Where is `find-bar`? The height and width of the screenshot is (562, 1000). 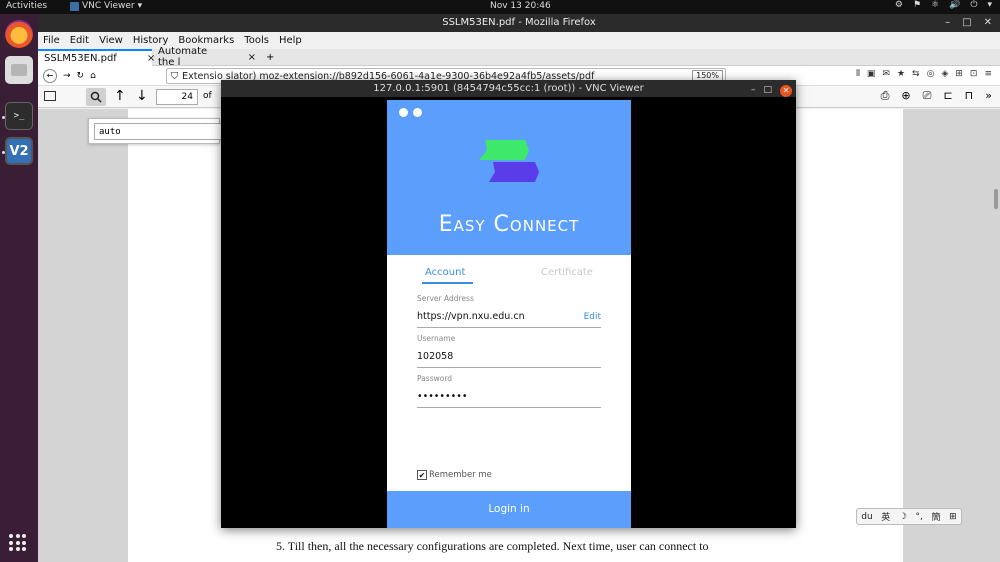
find-bar is located at coordinates (155, 131).